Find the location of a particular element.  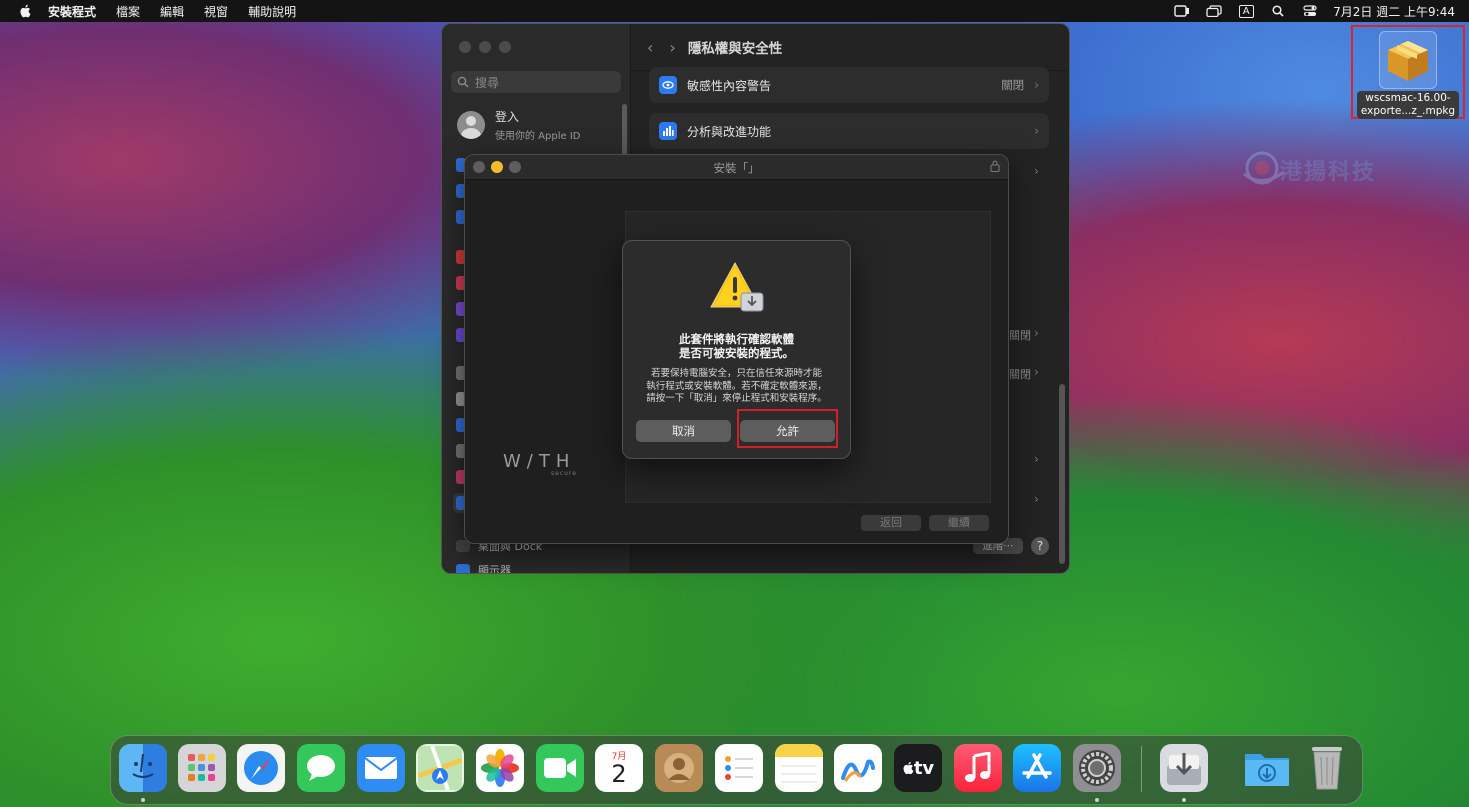

sidebar-item-displays: 顯示器 is located at coordinates (483, 568).